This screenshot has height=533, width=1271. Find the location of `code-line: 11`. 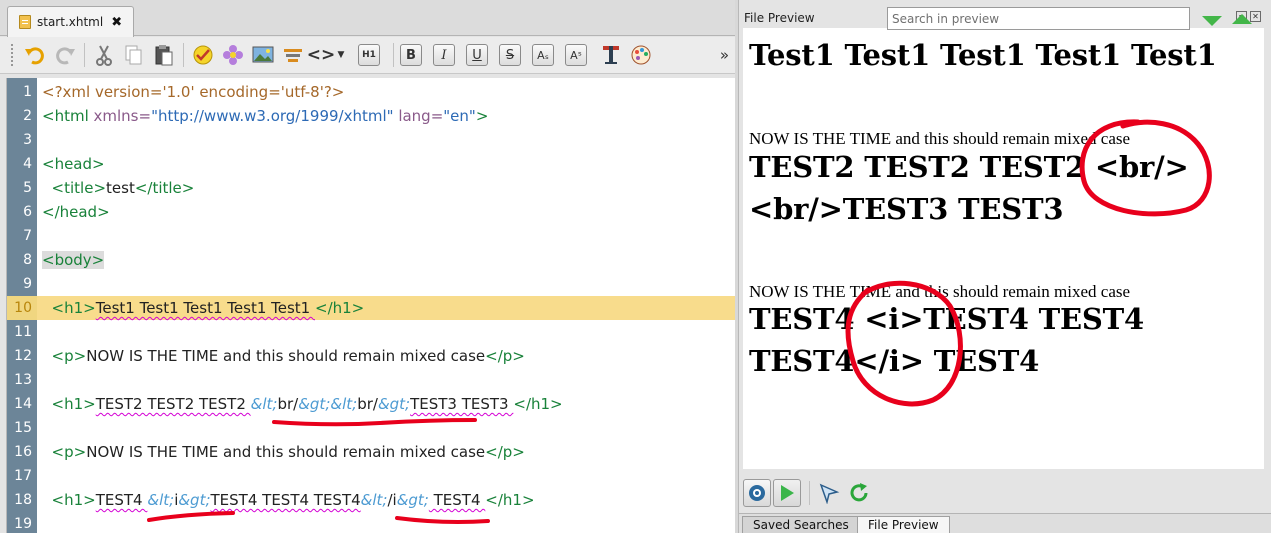

code-line: 11 is located at coordinates (371, 332).